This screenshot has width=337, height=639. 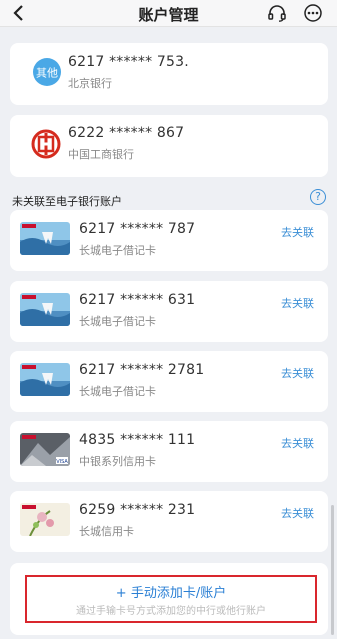 I want to click on add-card-subtitle: 通过手输卡号方式添加您的中行或他行账户, so click(x=171, y=611).